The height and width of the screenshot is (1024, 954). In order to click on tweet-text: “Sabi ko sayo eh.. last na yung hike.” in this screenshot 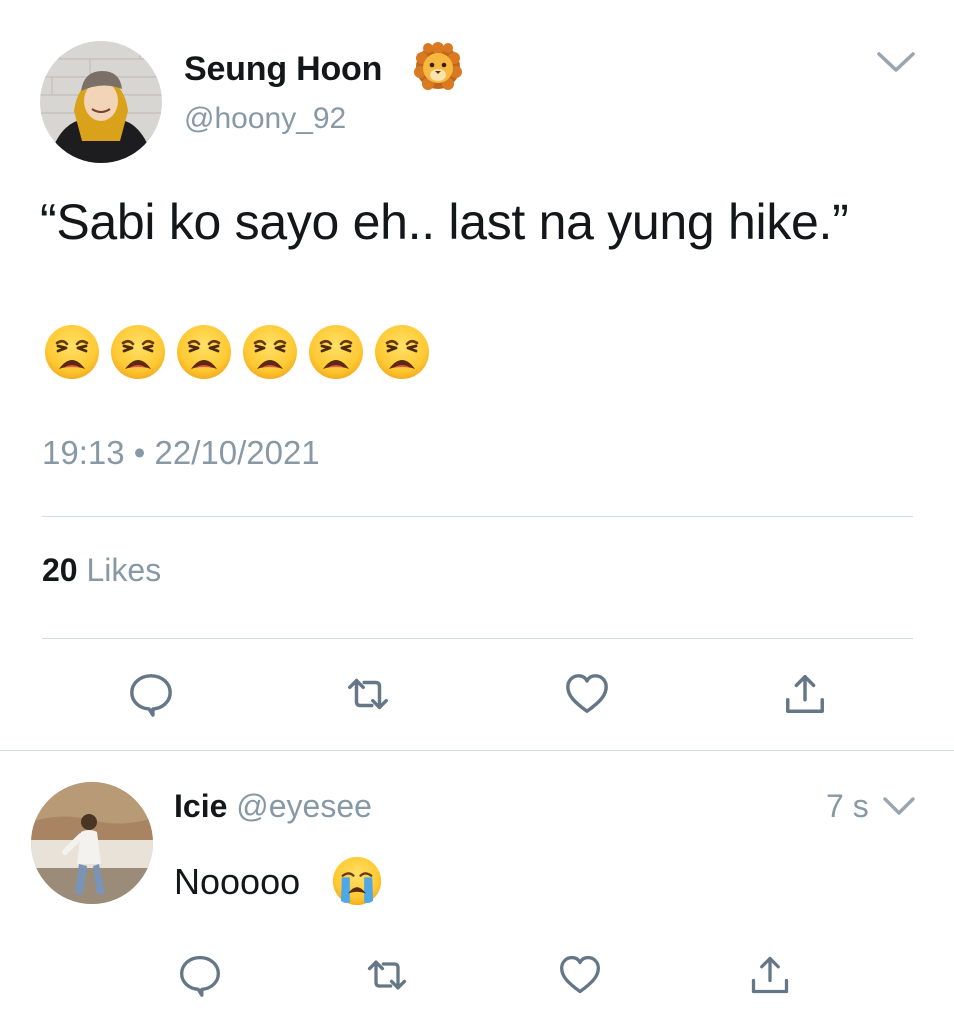, I will do `click(444, 222)`.